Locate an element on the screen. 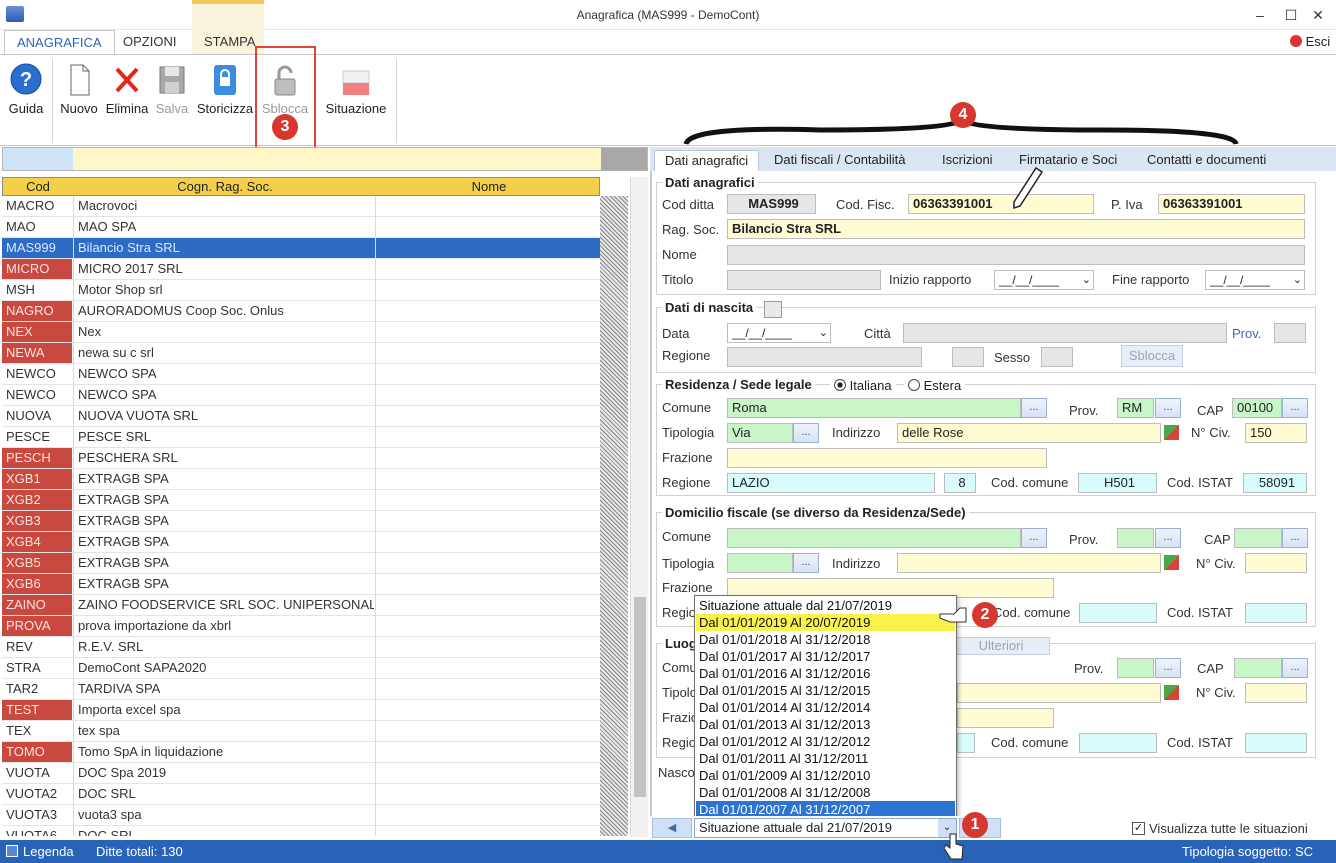 Image resolution: width=1336 pixels, height=863 pixels. situazione-combobox: Situazione attuale dal 21/07/2019 ⌄ is located at coordinates (825, 828).